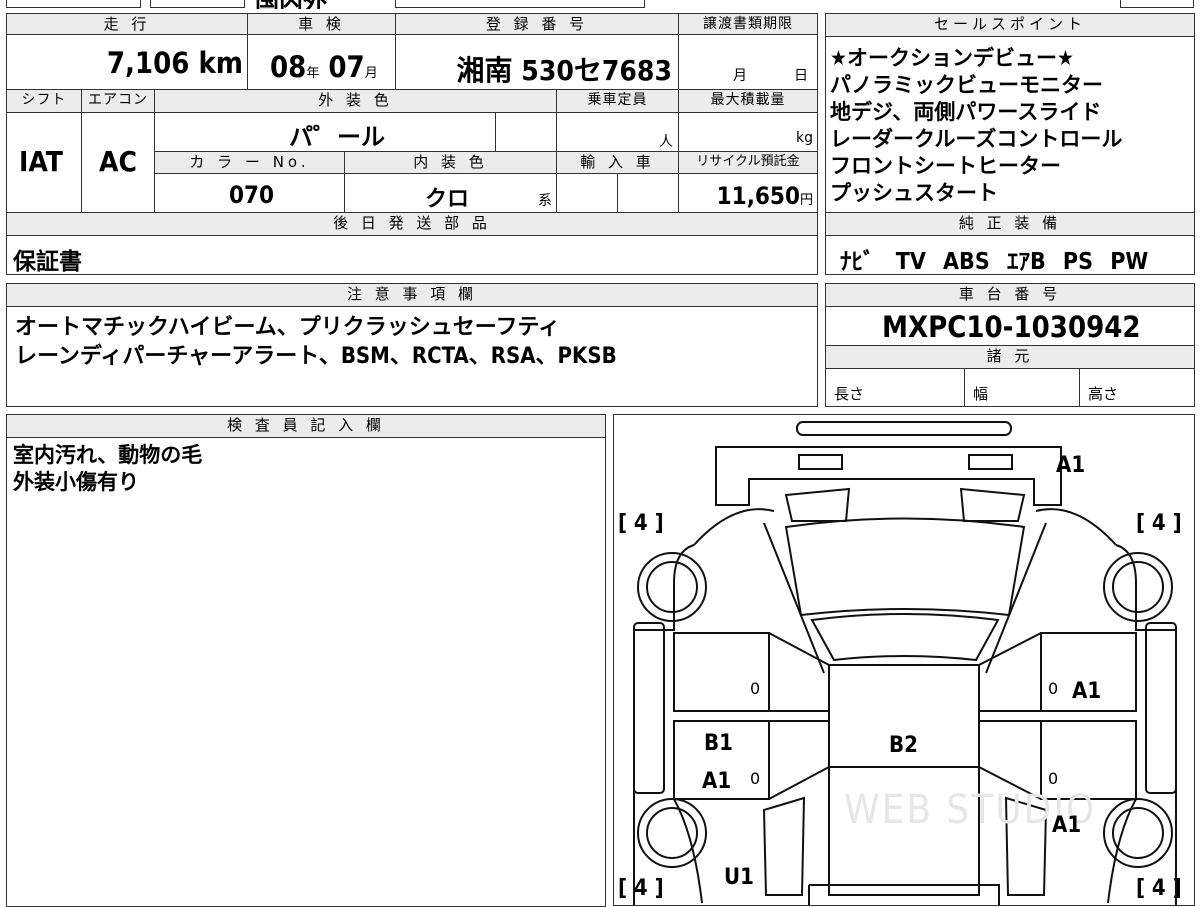  What do you see at coordinates (1010, 295) in the screenshot?
I see `chassis-label: 車 台 番 号` at bounding box center [1010, 295].